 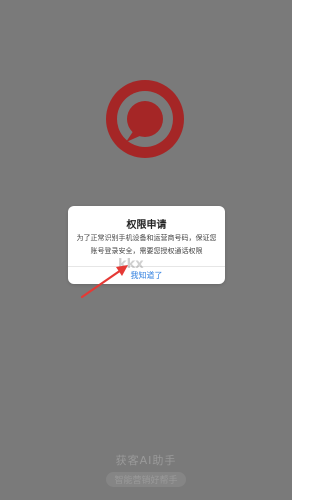 I want to click on dialog-confirm-button: 我知道了, so click(x=146, y=275).